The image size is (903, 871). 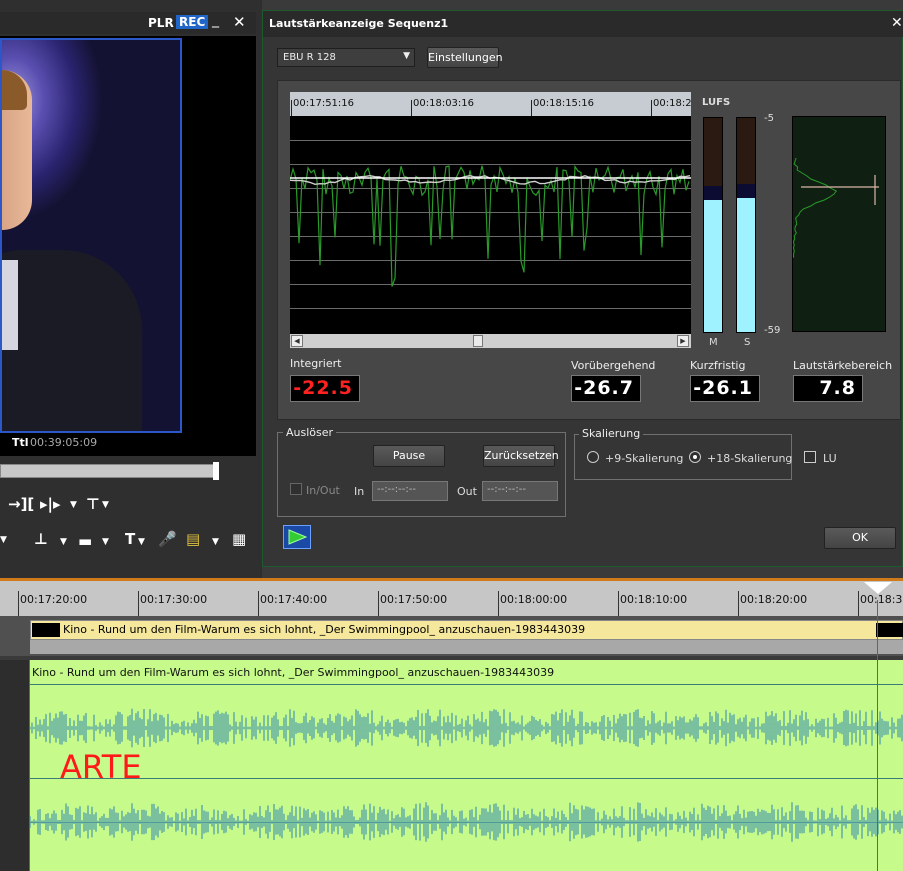 I want to click on momentary-curve, so click(x=490, y=225).